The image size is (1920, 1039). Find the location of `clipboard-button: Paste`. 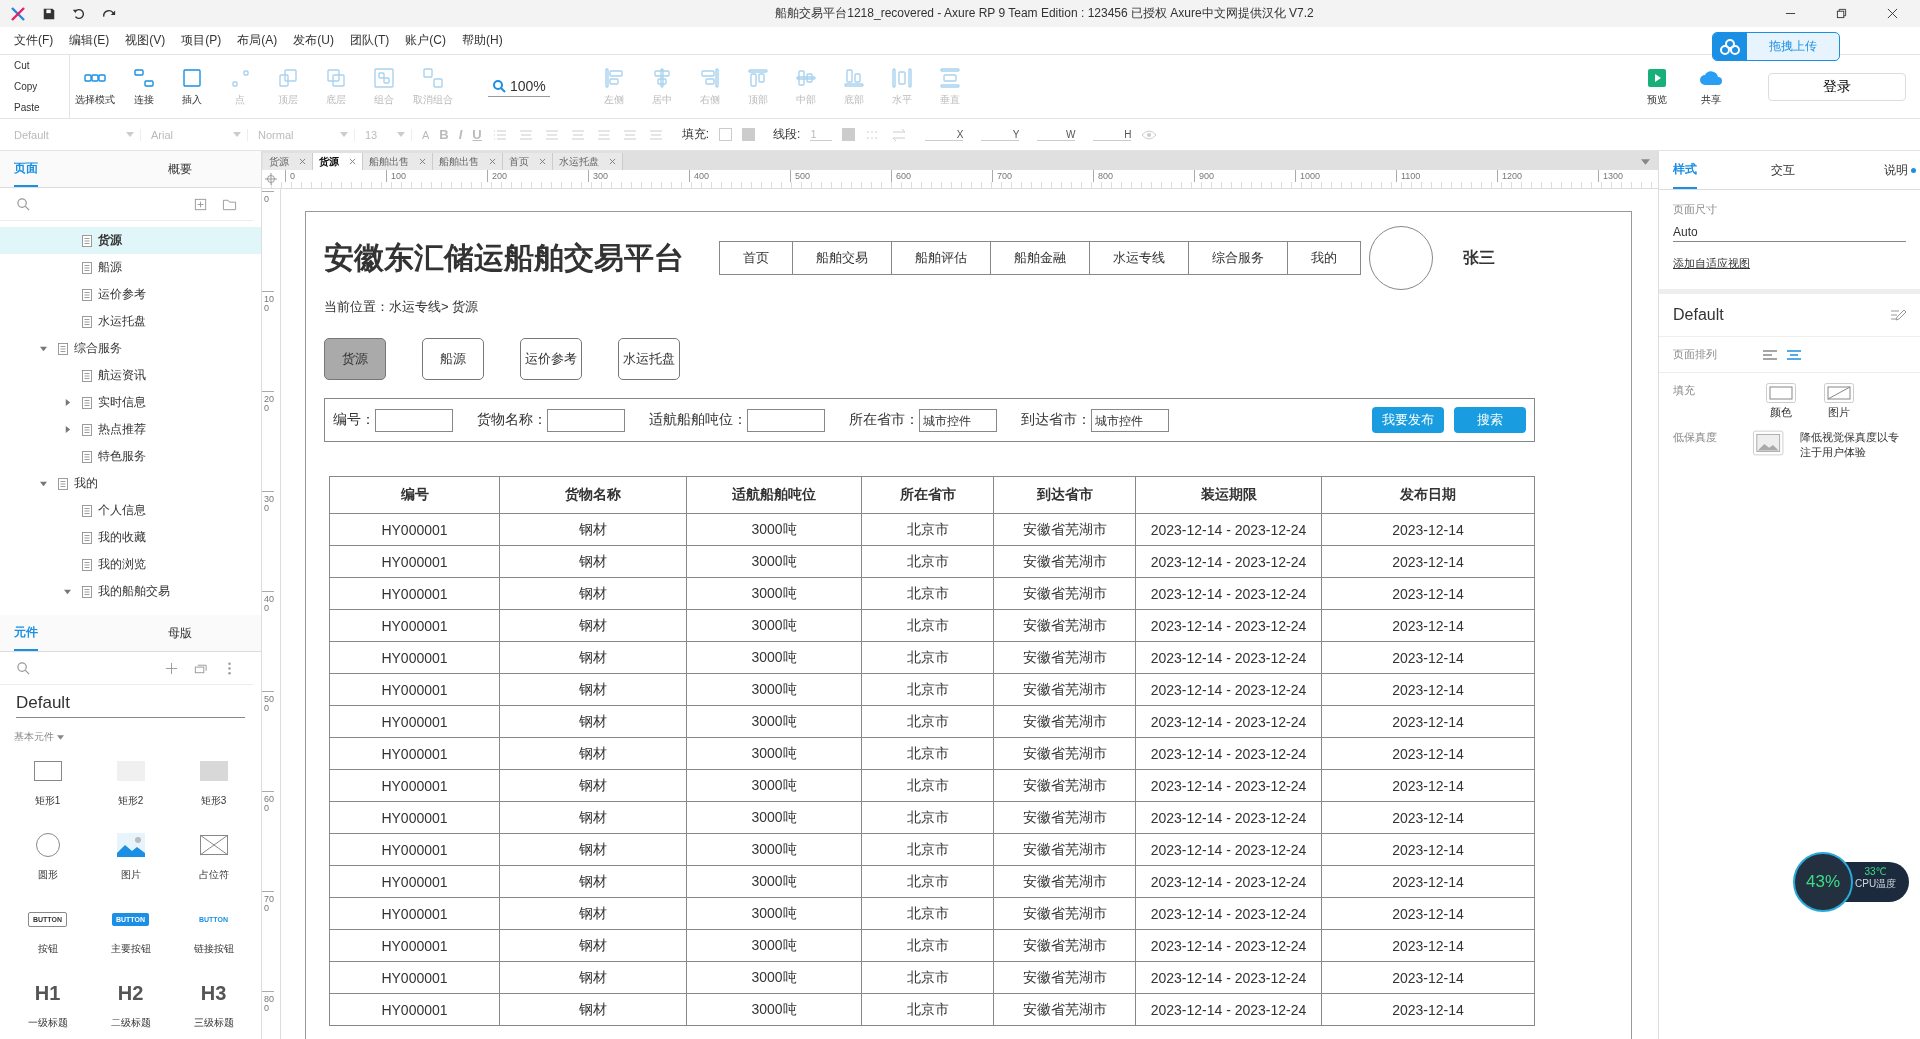

clipboard-button: Paste is located at coordinates (41, 107).